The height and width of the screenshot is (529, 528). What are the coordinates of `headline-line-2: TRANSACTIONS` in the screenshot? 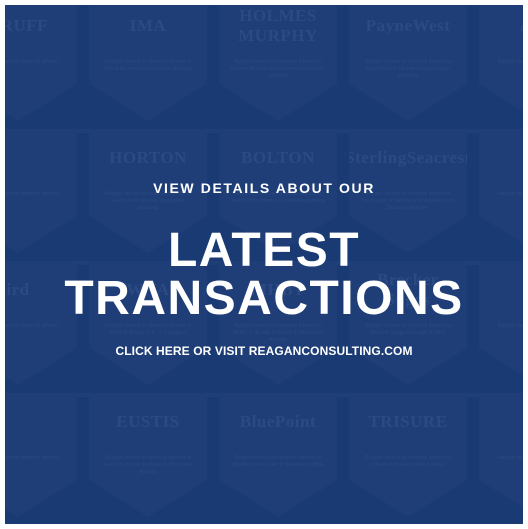 It's located at (264, 298).